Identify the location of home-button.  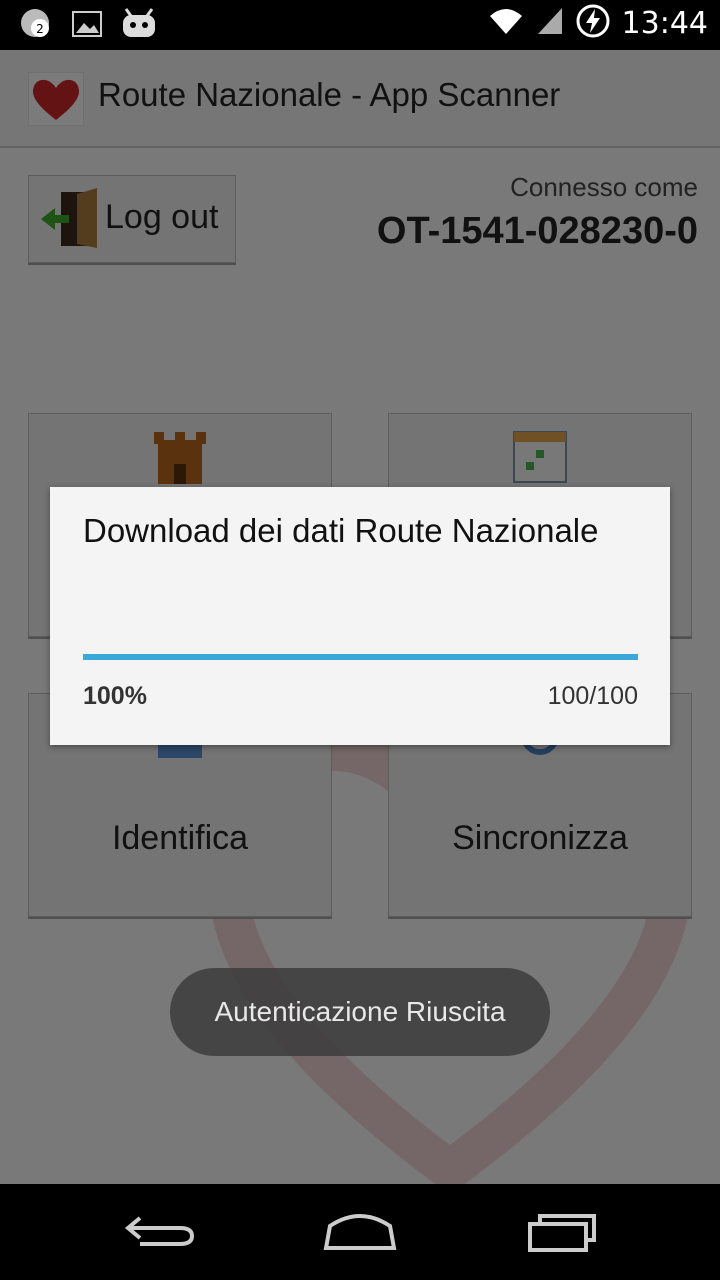
(360, 1232).